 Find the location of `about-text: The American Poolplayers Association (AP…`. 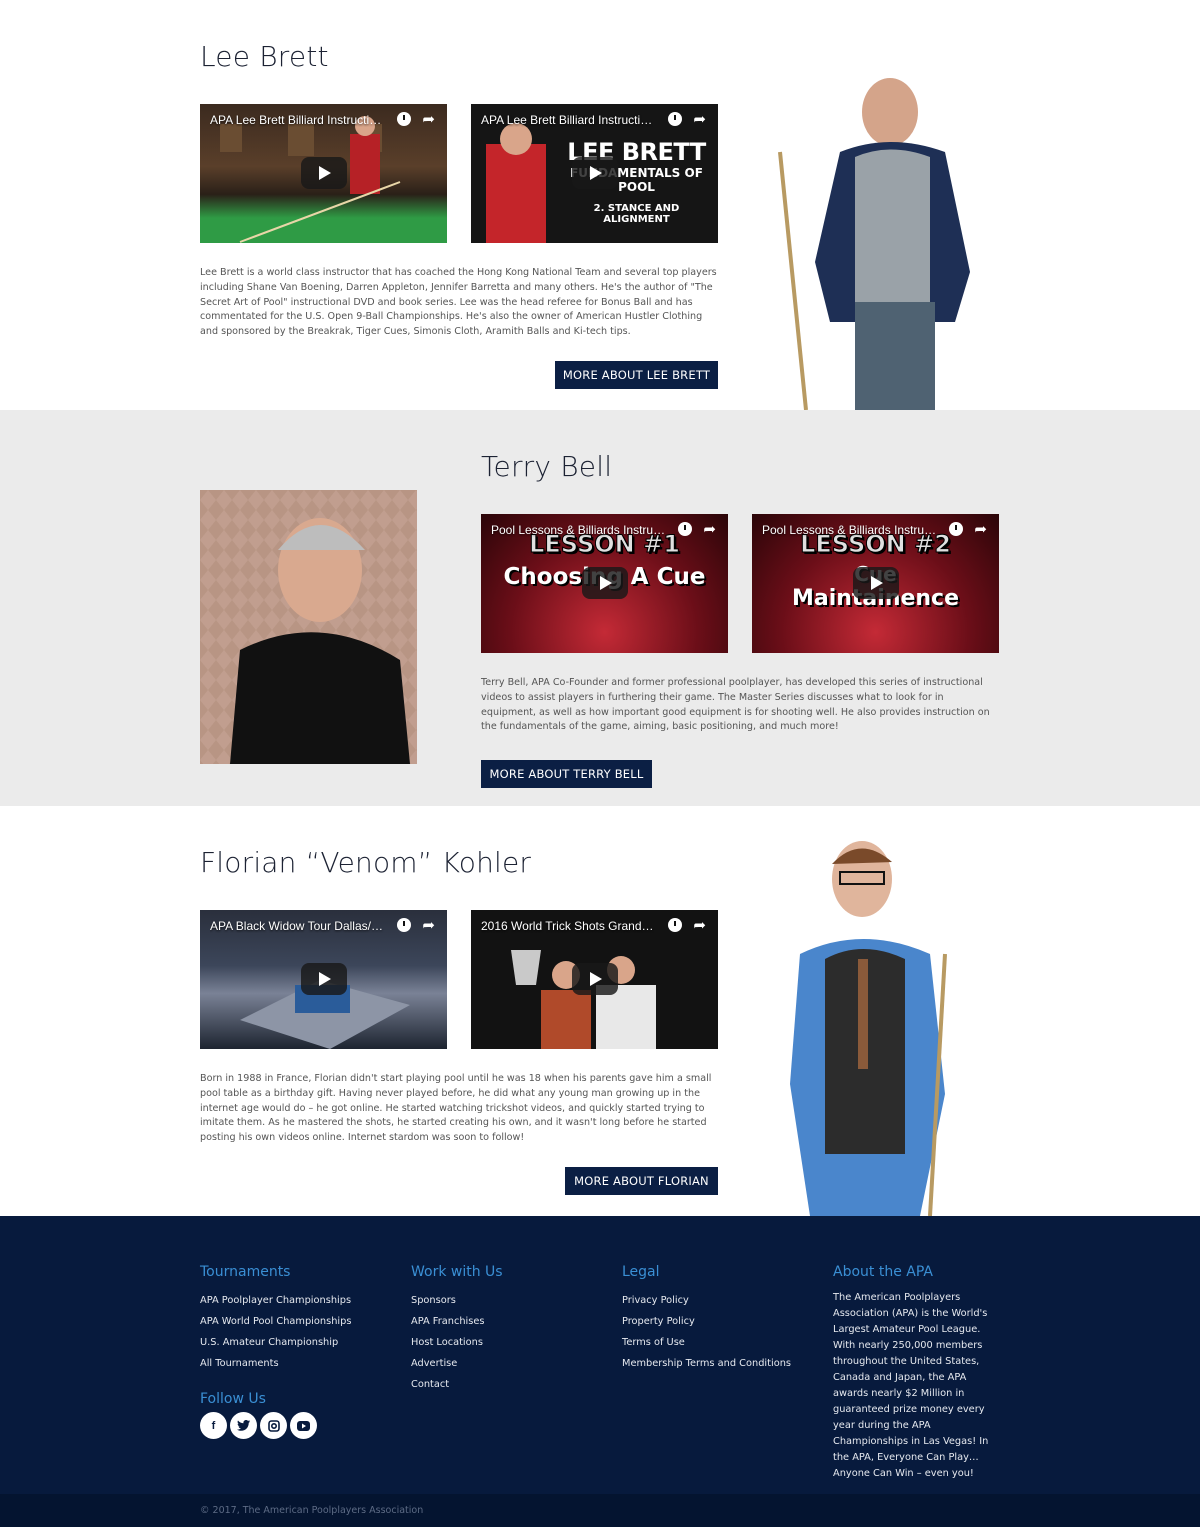

about-text: The American Poolplayers Association (AP… is located at coordinates (911, 1385).